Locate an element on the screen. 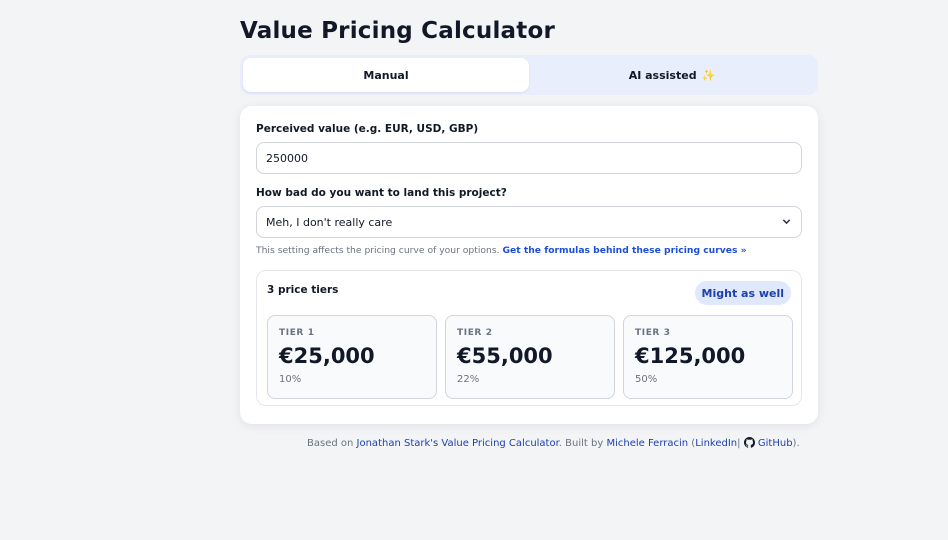  chevron-down-icon is located at coordinates (786, 222).